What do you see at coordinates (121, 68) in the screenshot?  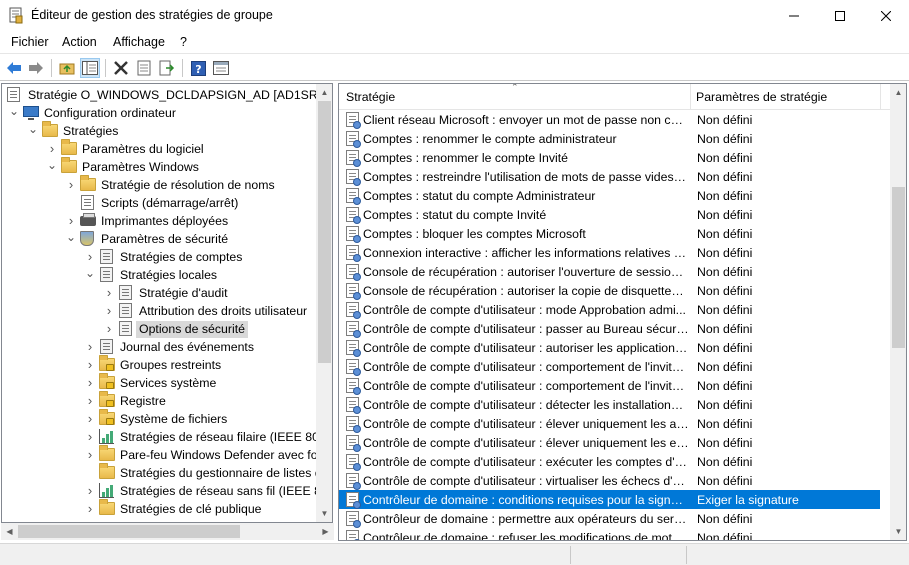 I see `delete-button` at bounding box center [121, 68].